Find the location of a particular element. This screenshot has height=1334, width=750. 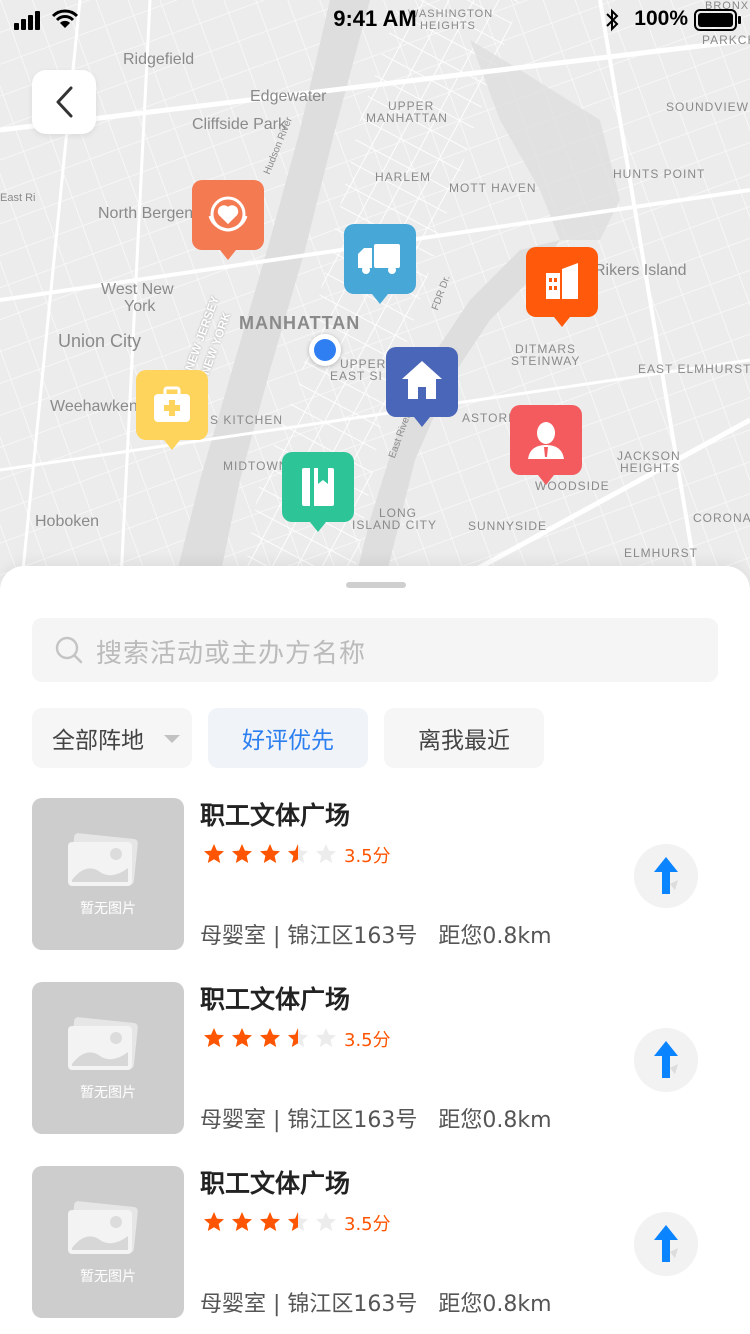

map-label: EAST ELMHURST is located at coordinates (694, 369).